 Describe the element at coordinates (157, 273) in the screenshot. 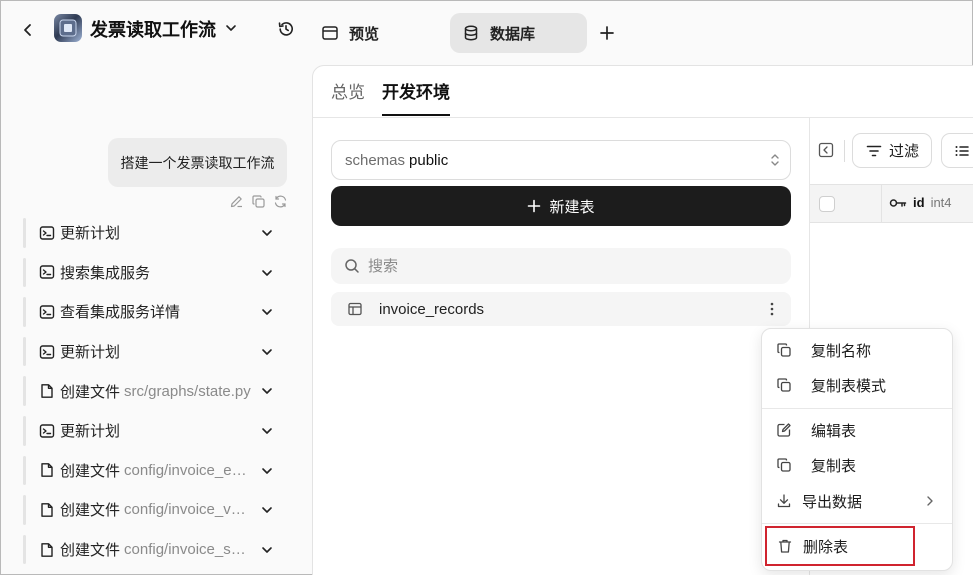

I see `step-item: 搜索集成服务` at that location.